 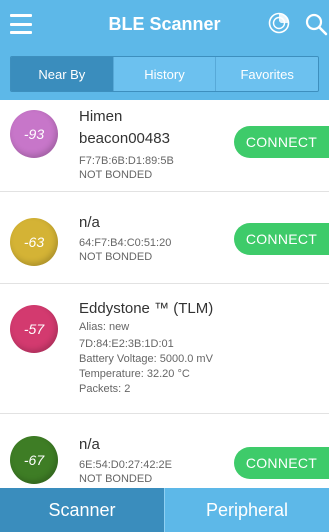 I want to click on device-info: n/a 6E:54:D0:27:42:2E NOT BONDED, so click(x=154, y=460).